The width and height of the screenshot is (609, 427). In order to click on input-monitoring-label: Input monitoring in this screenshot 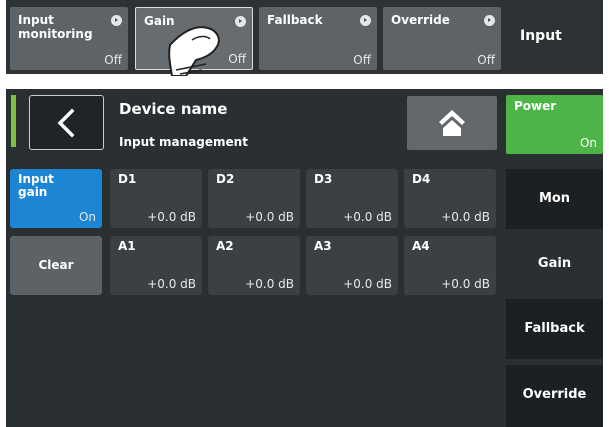, I will do `click(55, 27)`.